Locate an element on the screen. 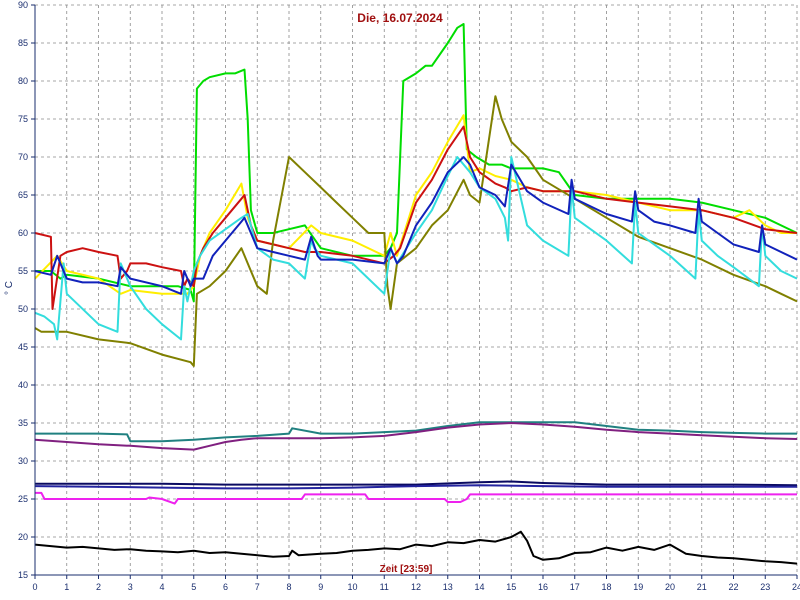  y-tick-label: 75 is located at coordinates (23, 119).